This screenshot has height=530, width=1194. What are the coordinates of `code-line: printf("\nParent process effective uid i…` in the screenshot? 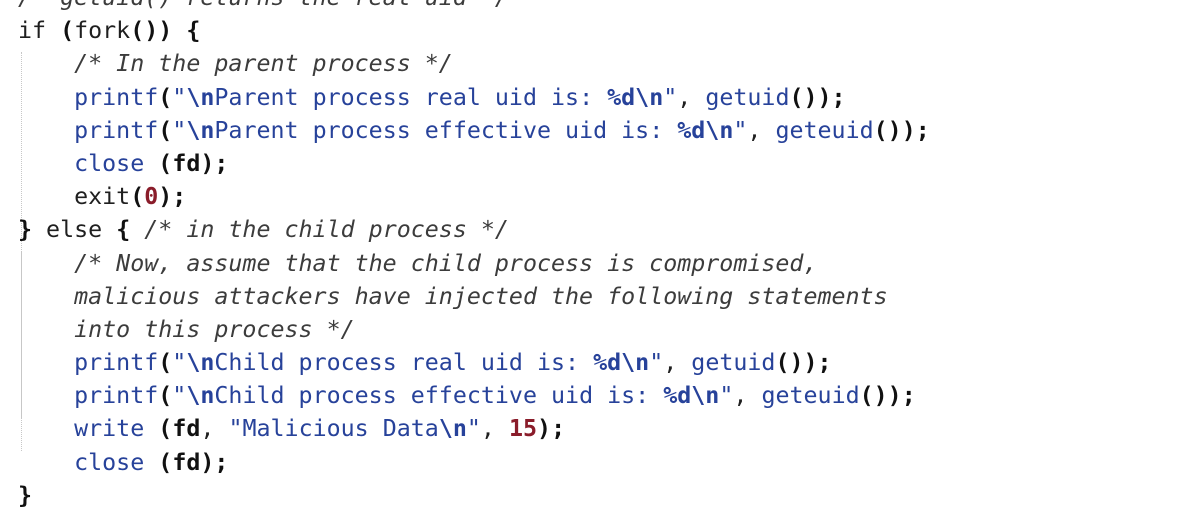 It's located at (474, 130).